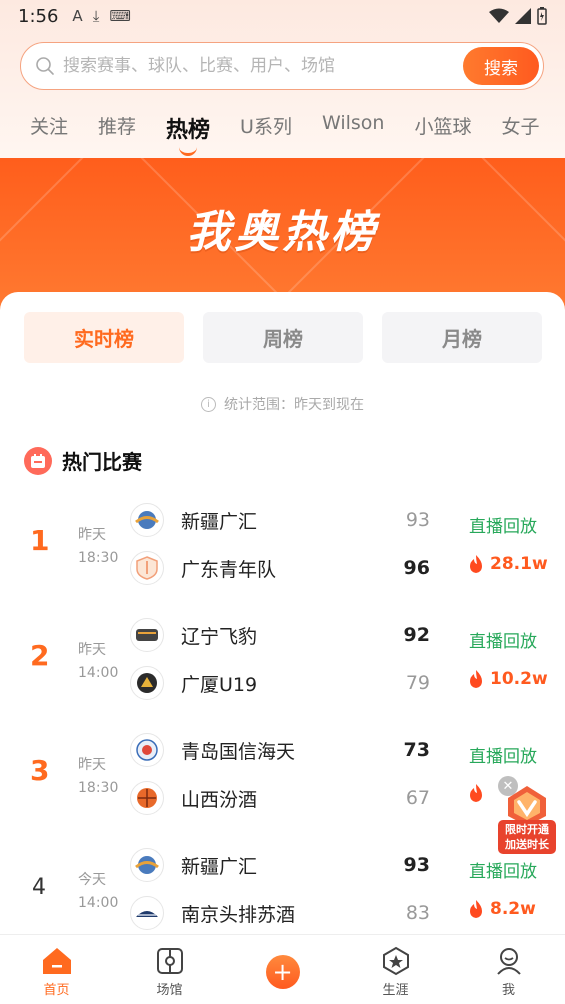 The image size is (565, 1004). What do you see at coordinates (219, 684) in the screenshot?
I see `team-name: 广厦U19` at bounding box center [219, 684].